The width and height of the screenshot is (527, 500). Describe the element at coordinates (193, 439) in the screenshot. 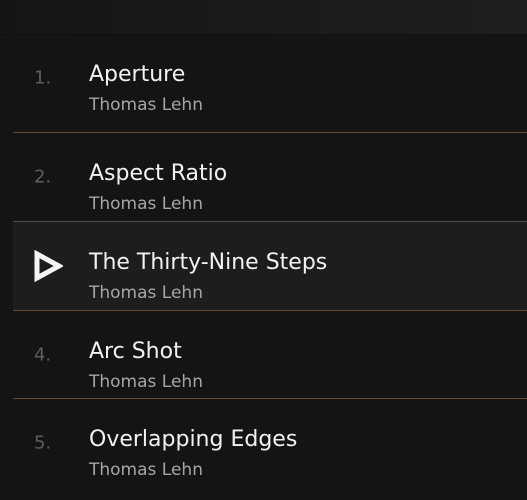

I see `track-title: Overlapping Edges` at that location.